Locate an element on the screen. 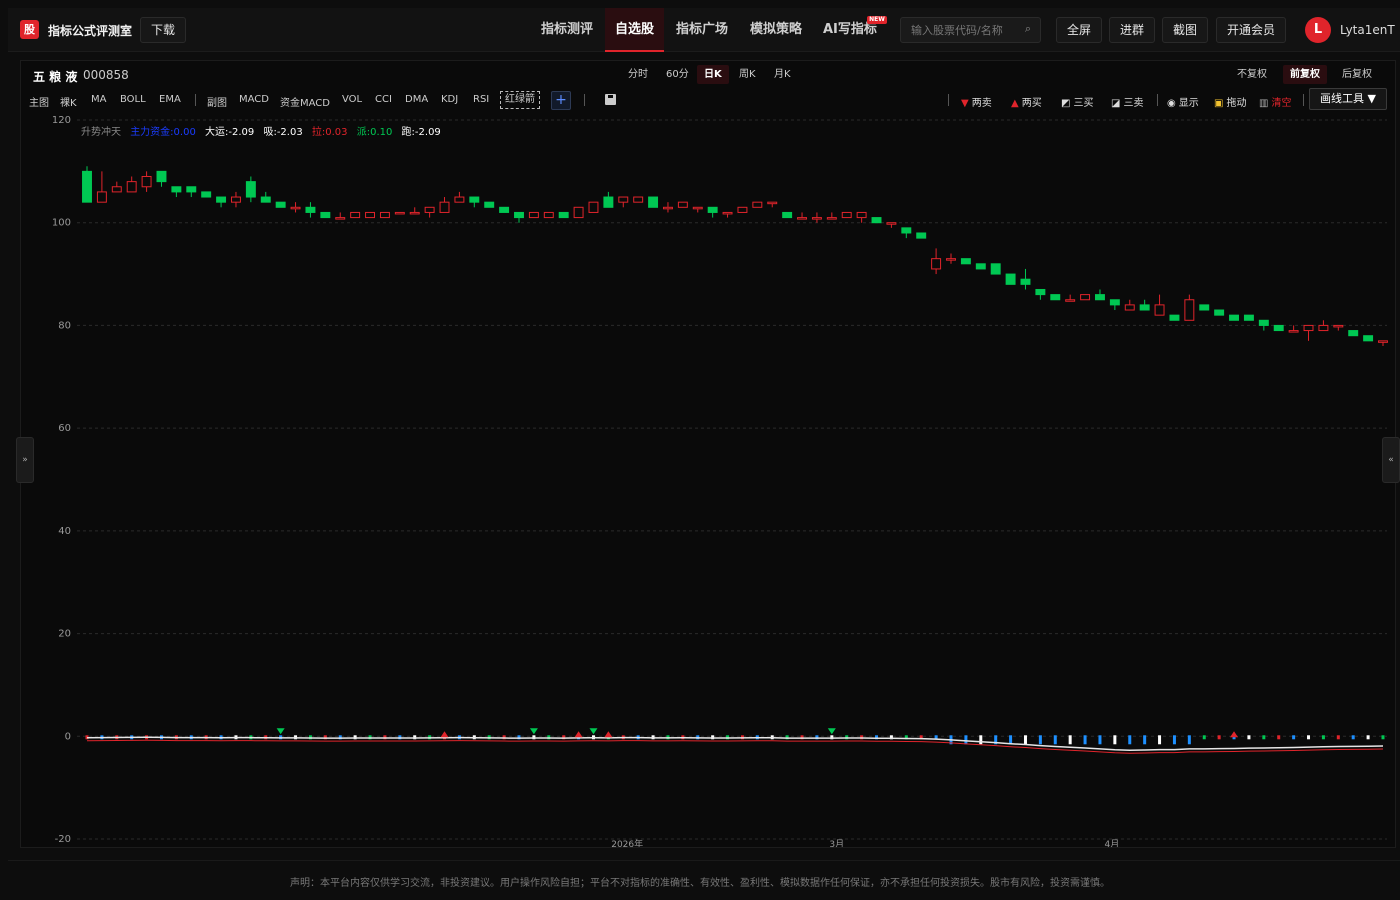 The width and height of the screenshot is (1400, 900). adj-forward: 前复权 is located at coordinates (1305, 74).